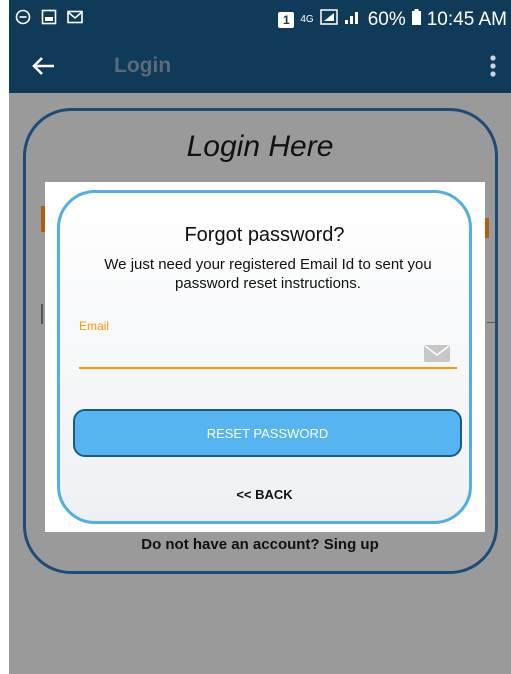 The width and height of the screenshot is (511, 674). I want to click on sim-badge: 1, so click(286, 20).